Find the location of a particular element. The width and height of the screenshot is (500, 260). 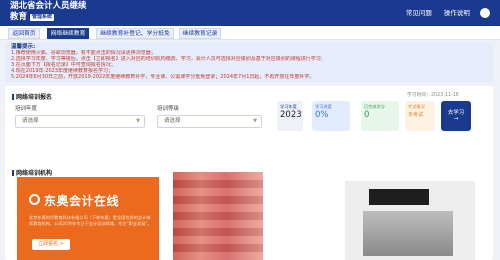

stat-year: 学习年度 2023 is located at coordinates (290, 116).